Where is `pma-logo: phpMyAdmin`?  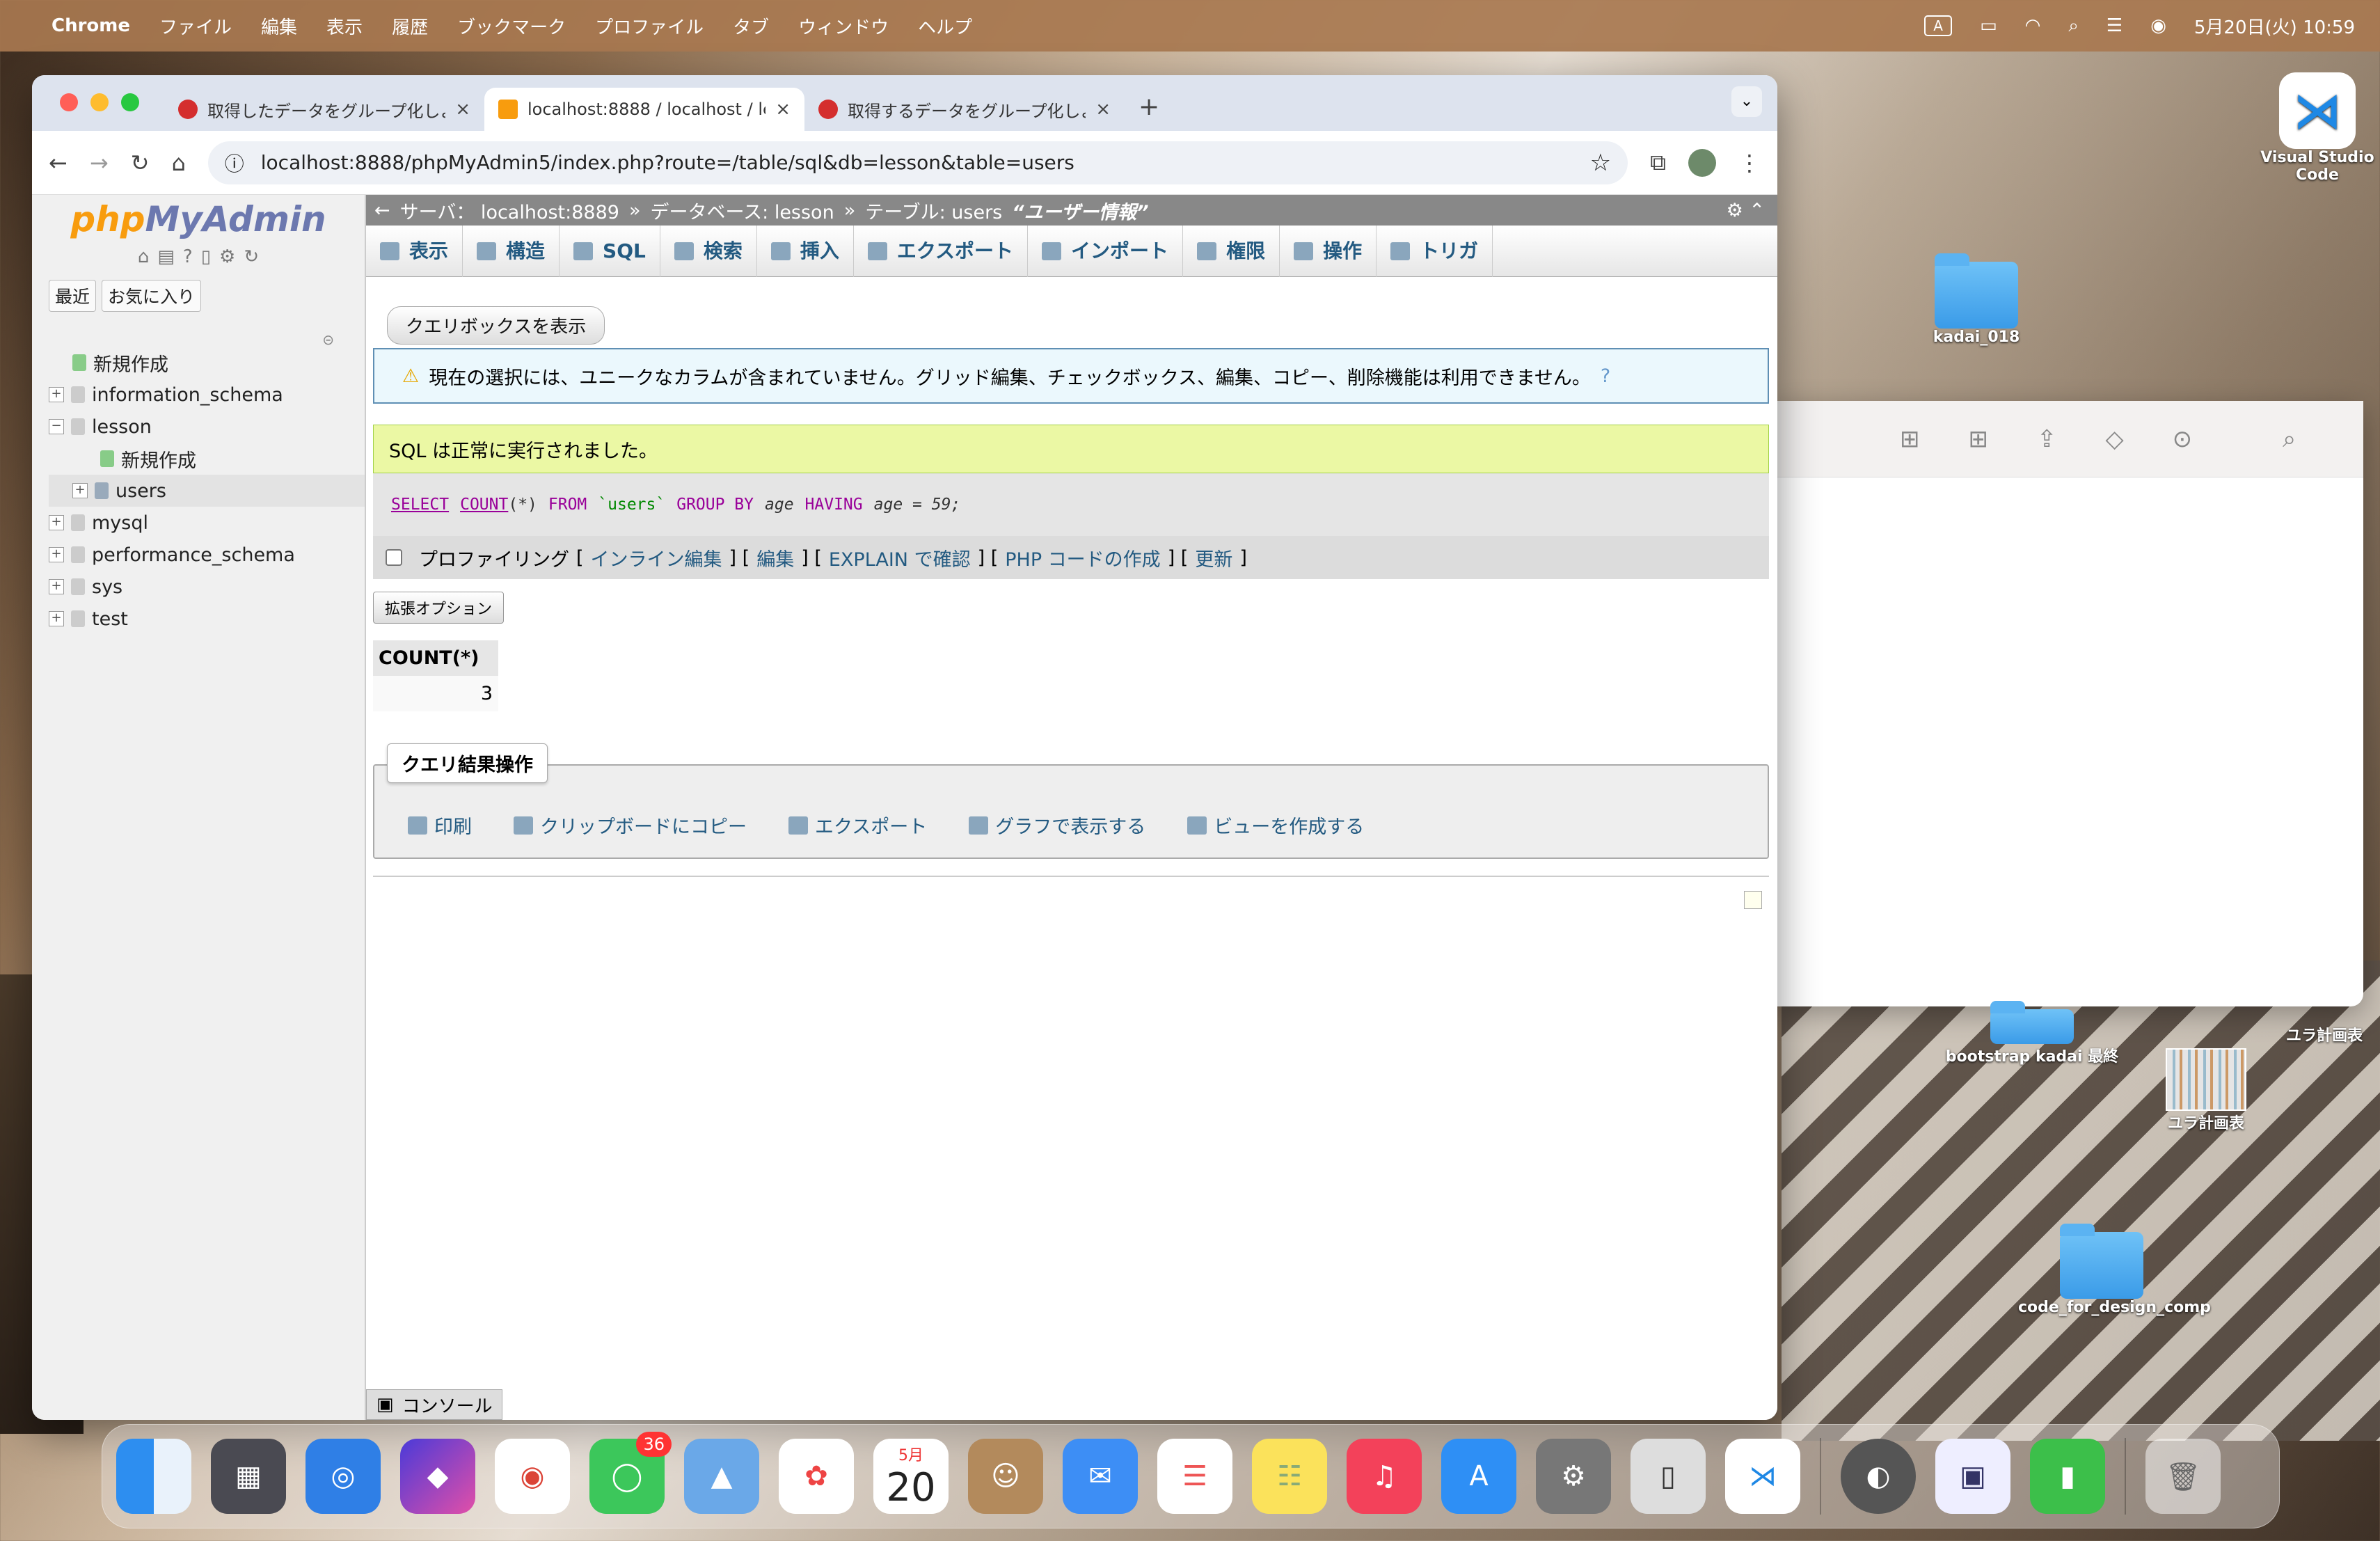 pma-logo: phpMyAdmin is located at coordinates (199, 219).